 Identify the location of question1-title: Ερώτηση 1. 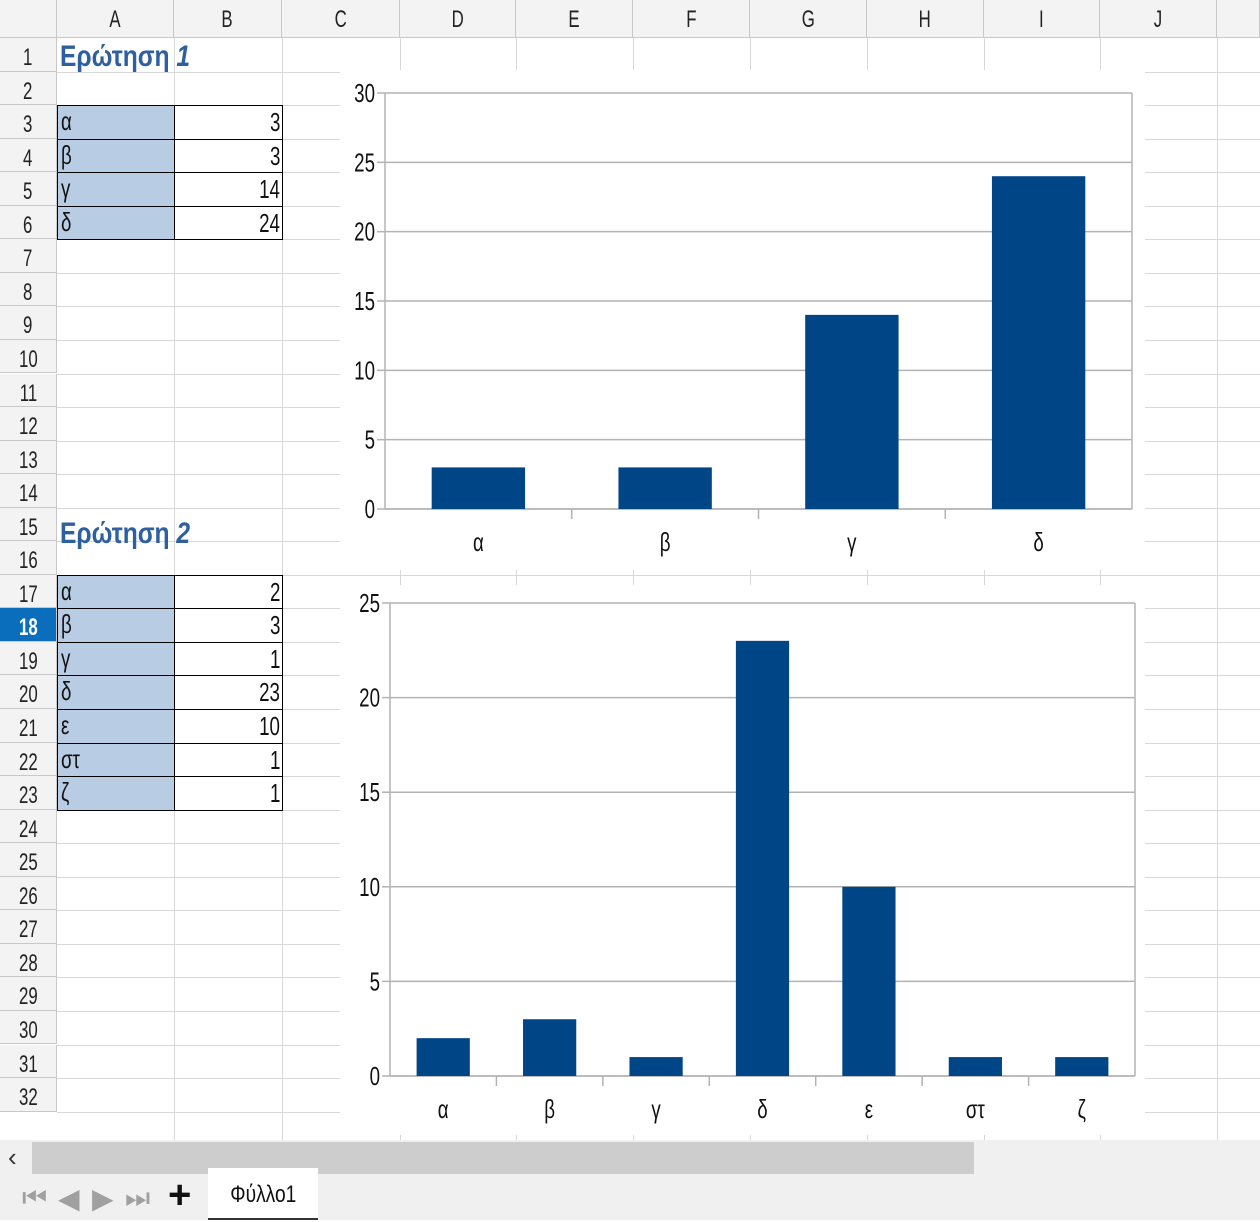
(125, 56).